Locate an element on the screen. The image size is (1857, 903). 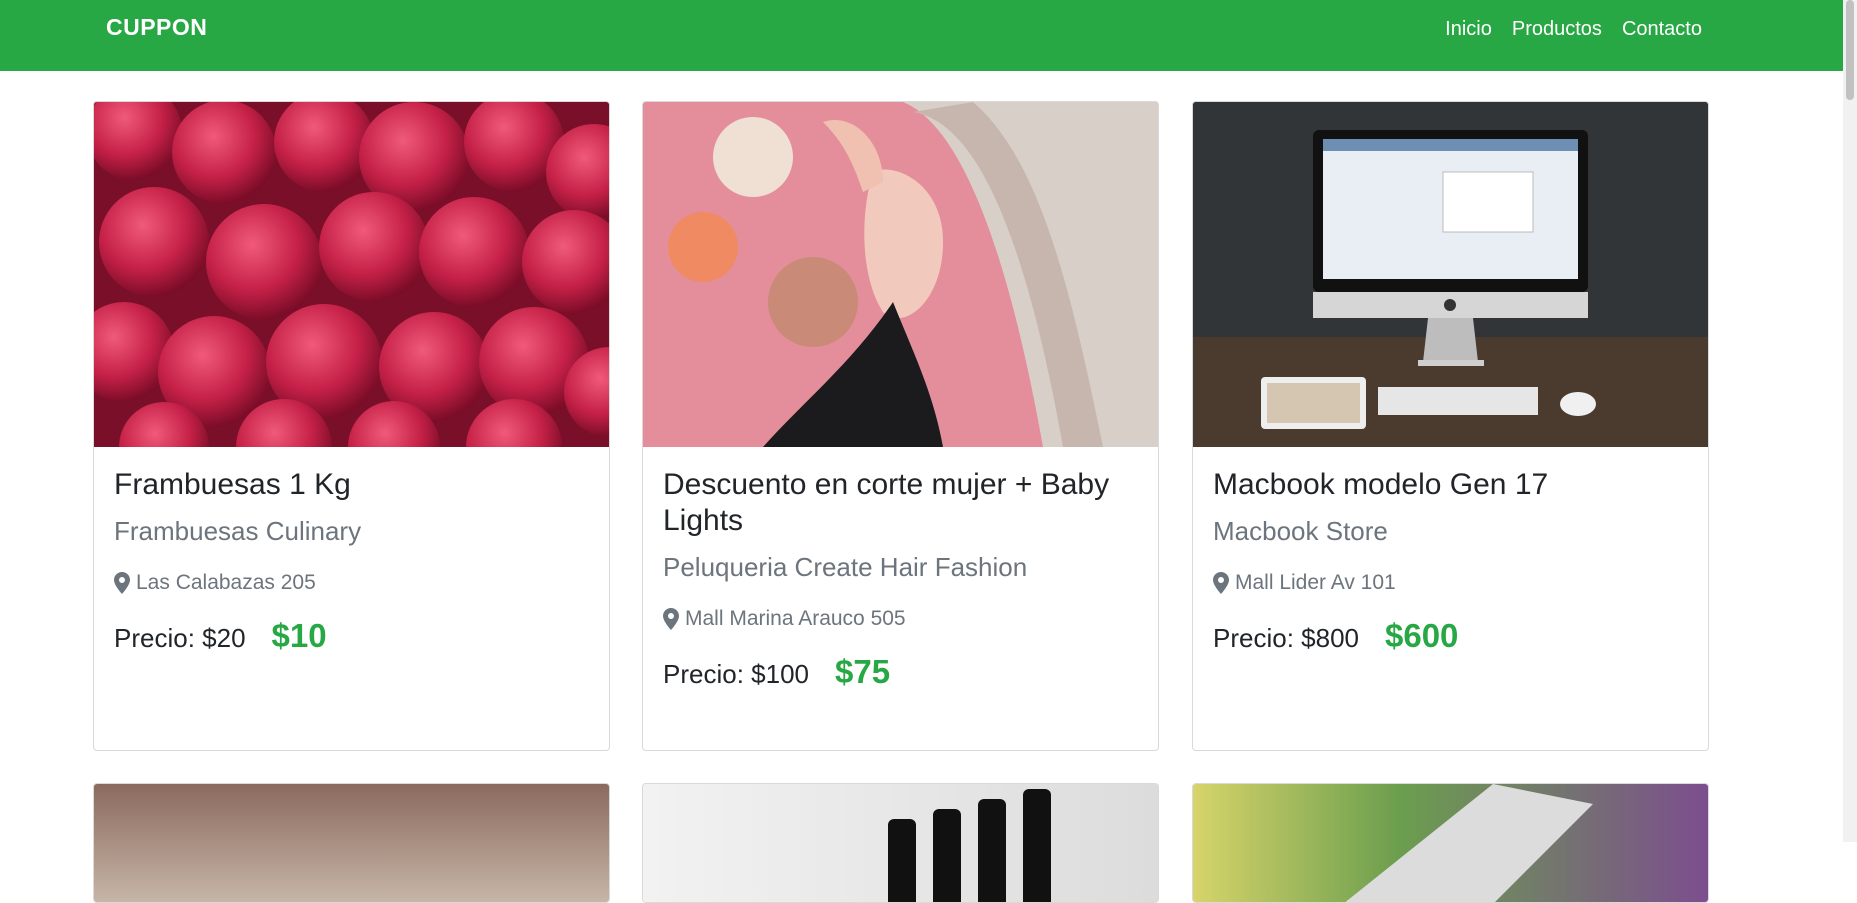
navbar: CUPPON Inicio Productos Contacto is located at coordinates (921, 35).